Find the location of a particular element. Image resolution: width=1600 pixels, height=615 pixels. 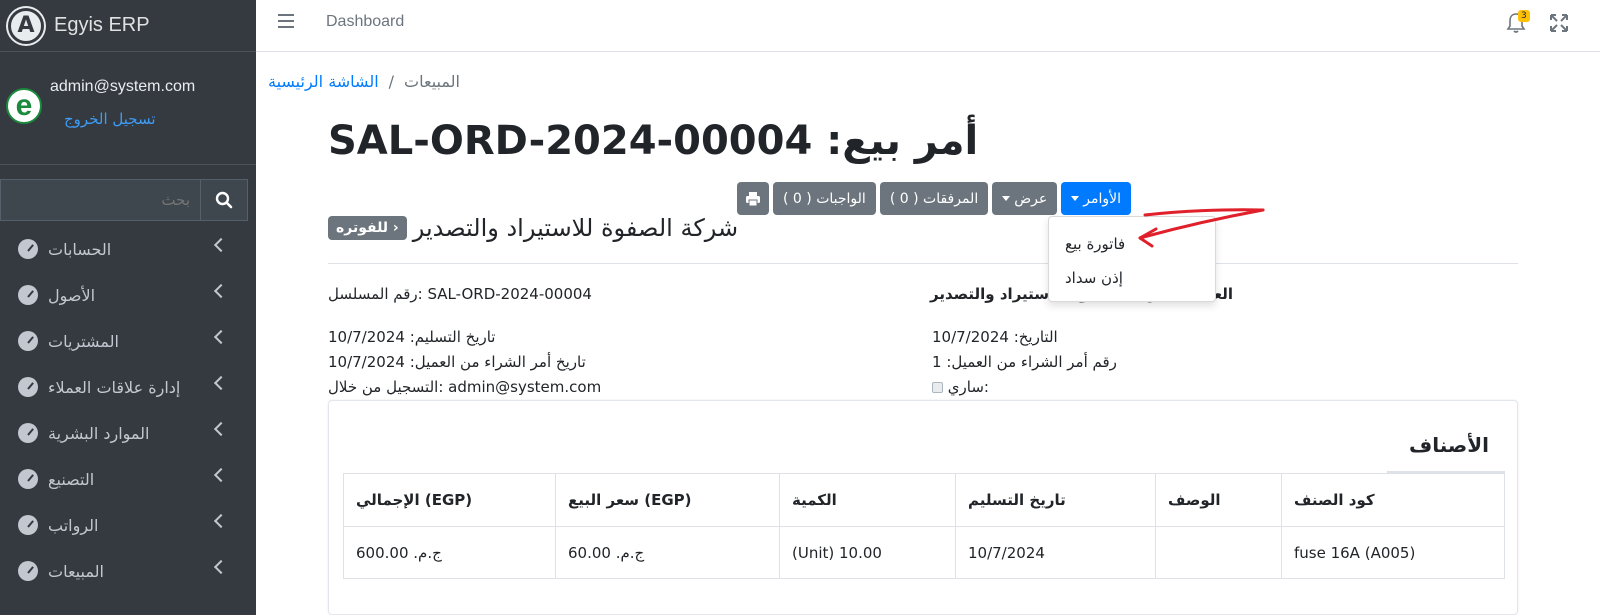

breadcrumb: الشاشة الرئيسية / المبيعات is located at coordinates (364, 81).